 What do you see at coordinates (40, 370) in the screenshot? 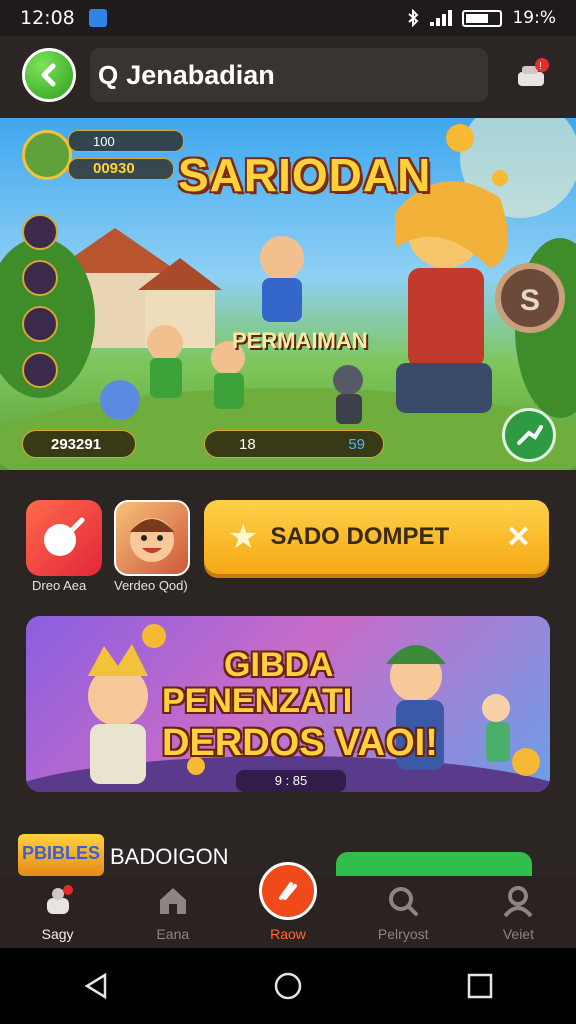
I see `badge-icon` at bounding box center [40, 370].